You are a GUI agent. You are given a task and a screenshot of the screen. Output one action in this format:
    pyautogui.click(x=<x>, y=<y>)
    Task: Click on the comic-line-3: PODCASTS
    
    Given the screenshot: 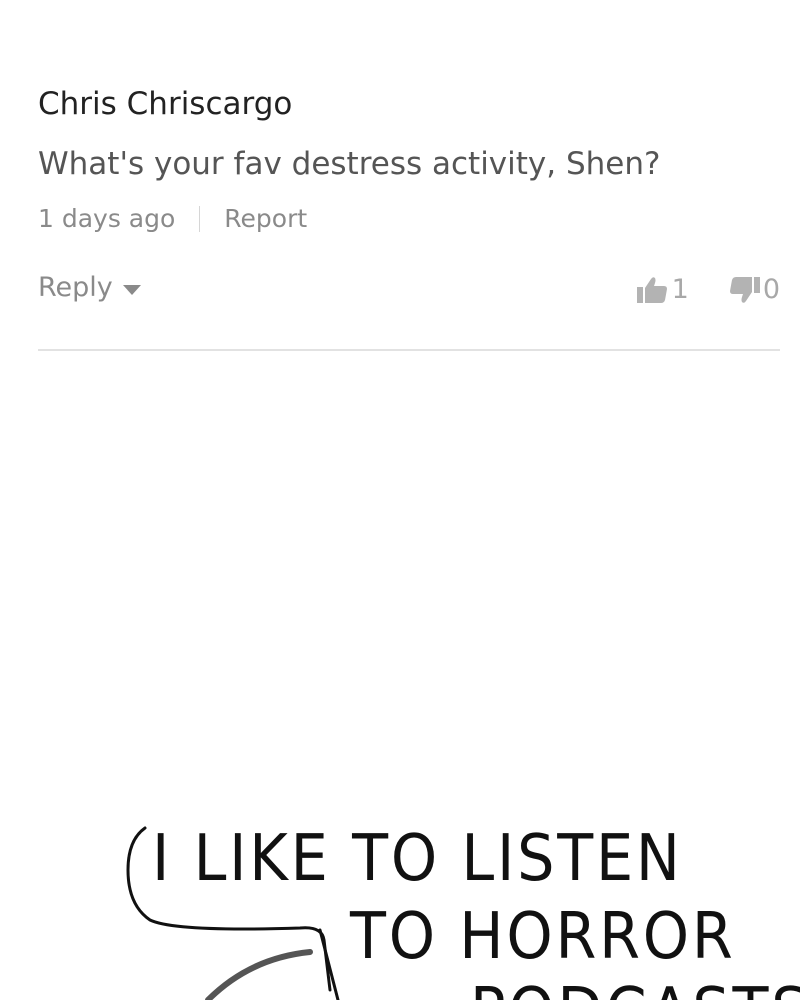 What is the action you would take?
    pyautogui.click(x=635, y=987)
    